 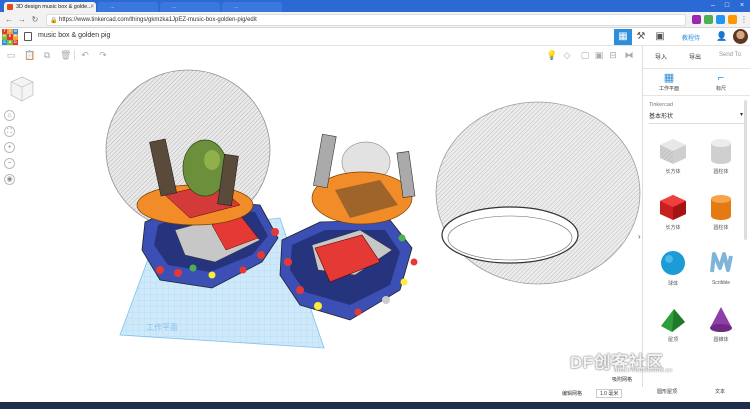 I want to click on back-arrow-icon: ←, so click(x=9, y=20).